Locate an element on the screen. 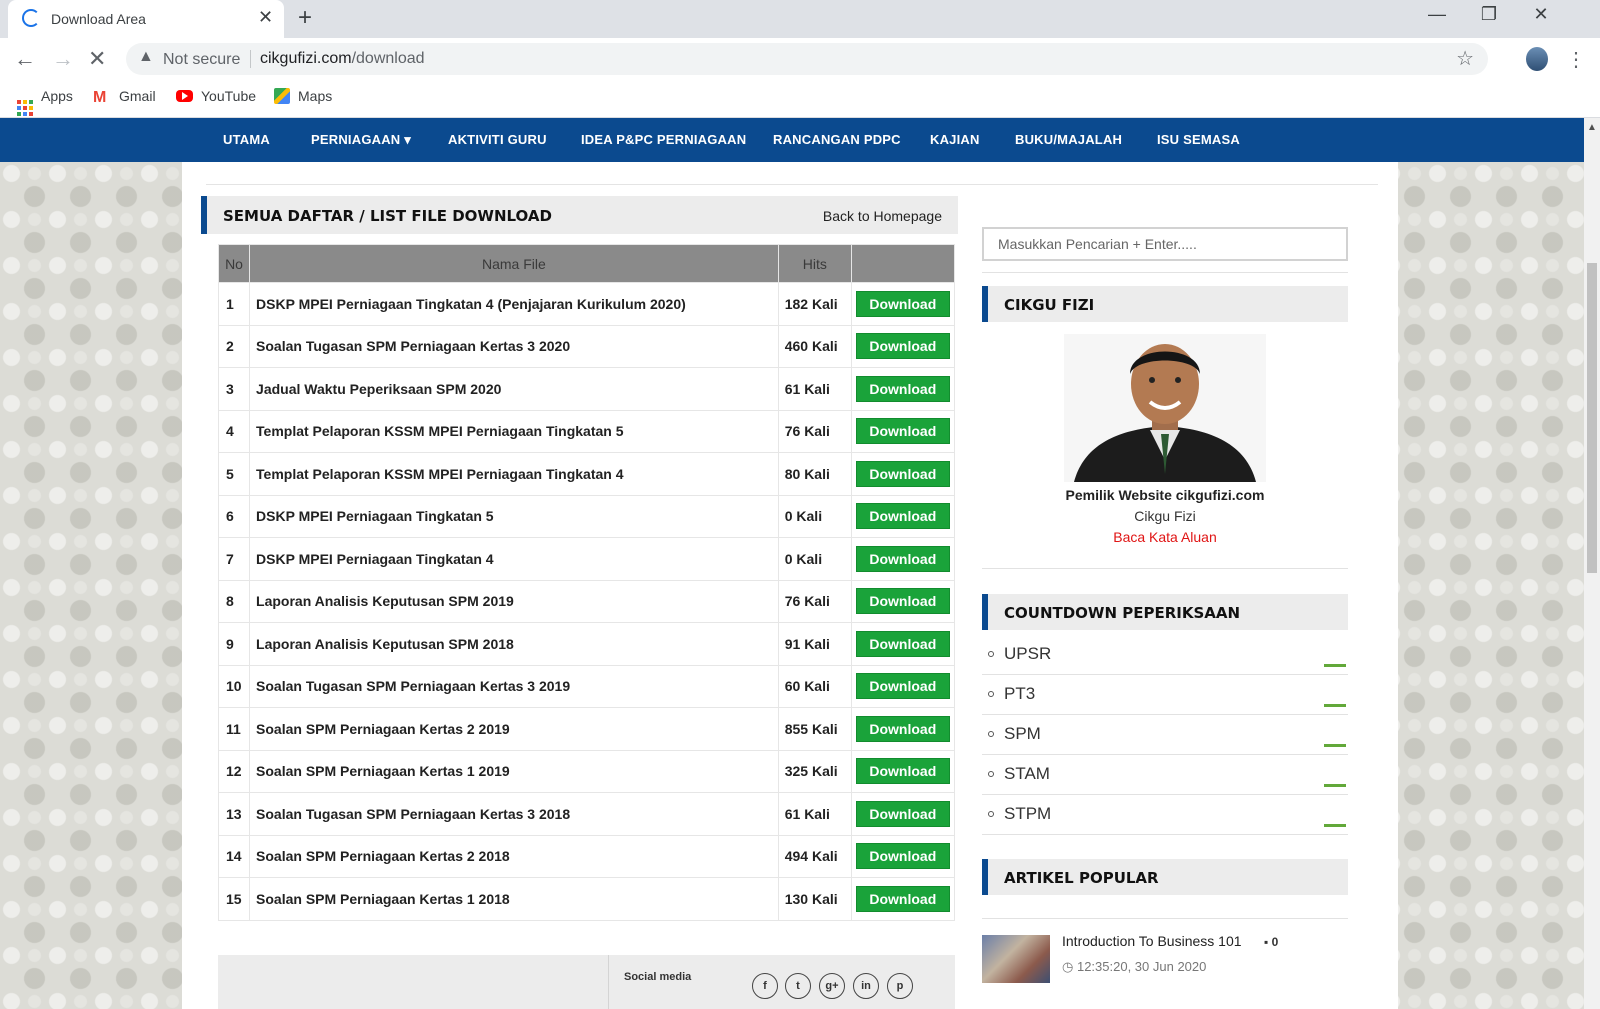  minimize-icon: — is located at coordinates (1437, 14).